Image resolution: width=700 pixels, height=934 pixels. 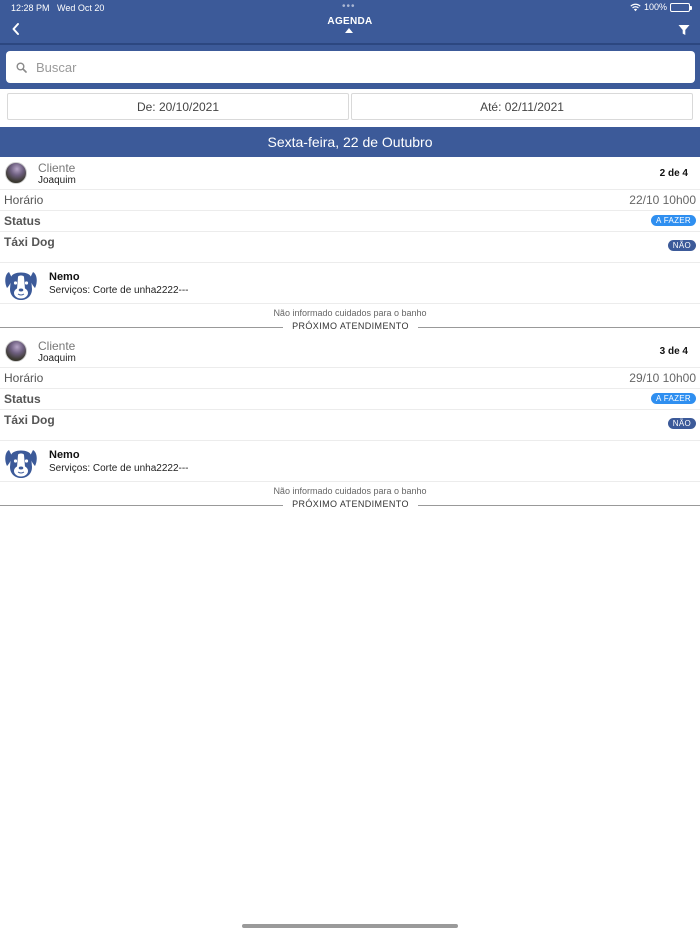 I want to click on time-row: Horário 29/10 10h00, so click(x=350, y=378).